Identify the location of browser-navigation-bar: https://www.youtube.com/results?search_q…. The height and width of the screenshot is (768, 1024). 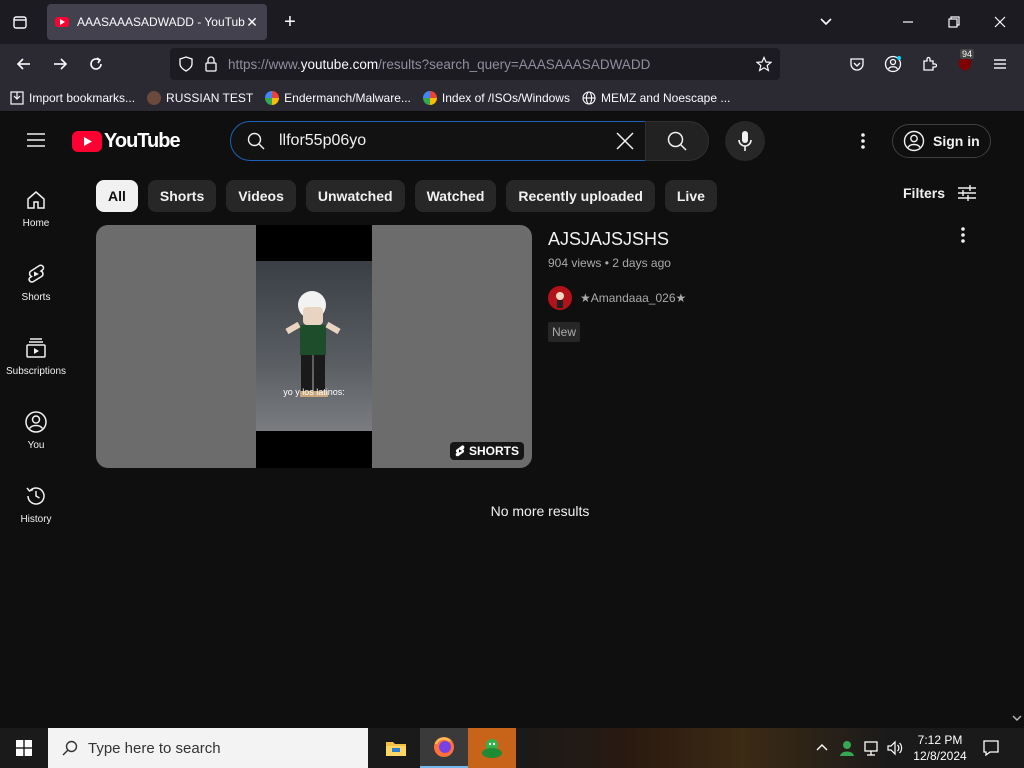
(512, 64).